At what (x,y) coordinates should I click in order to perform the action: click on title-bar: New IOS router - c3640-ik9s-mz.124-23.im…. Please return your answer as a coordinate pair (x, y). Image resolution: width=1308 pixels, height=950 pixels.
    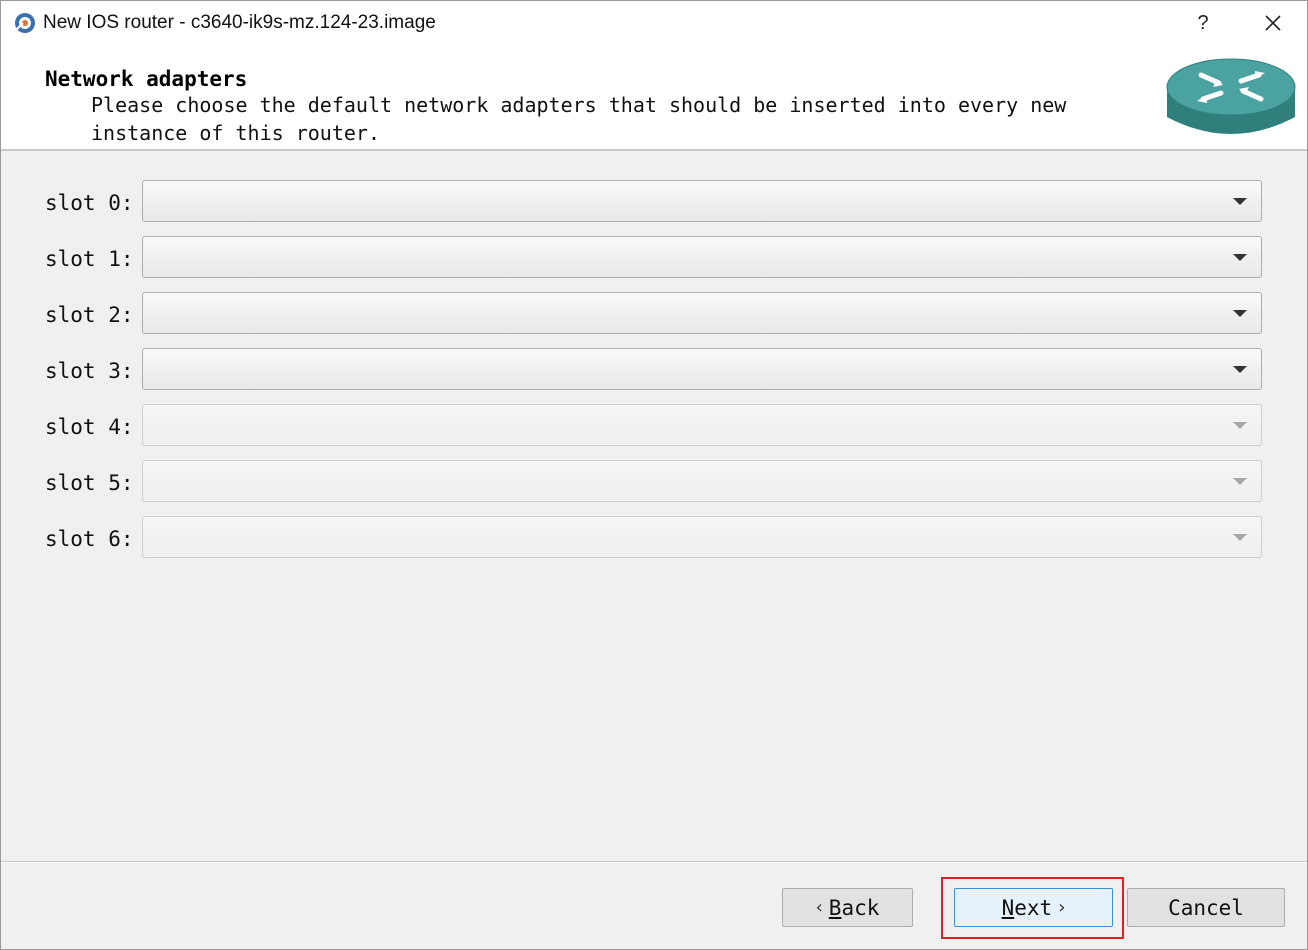
    Looking at the image, I should click on (654, 23).